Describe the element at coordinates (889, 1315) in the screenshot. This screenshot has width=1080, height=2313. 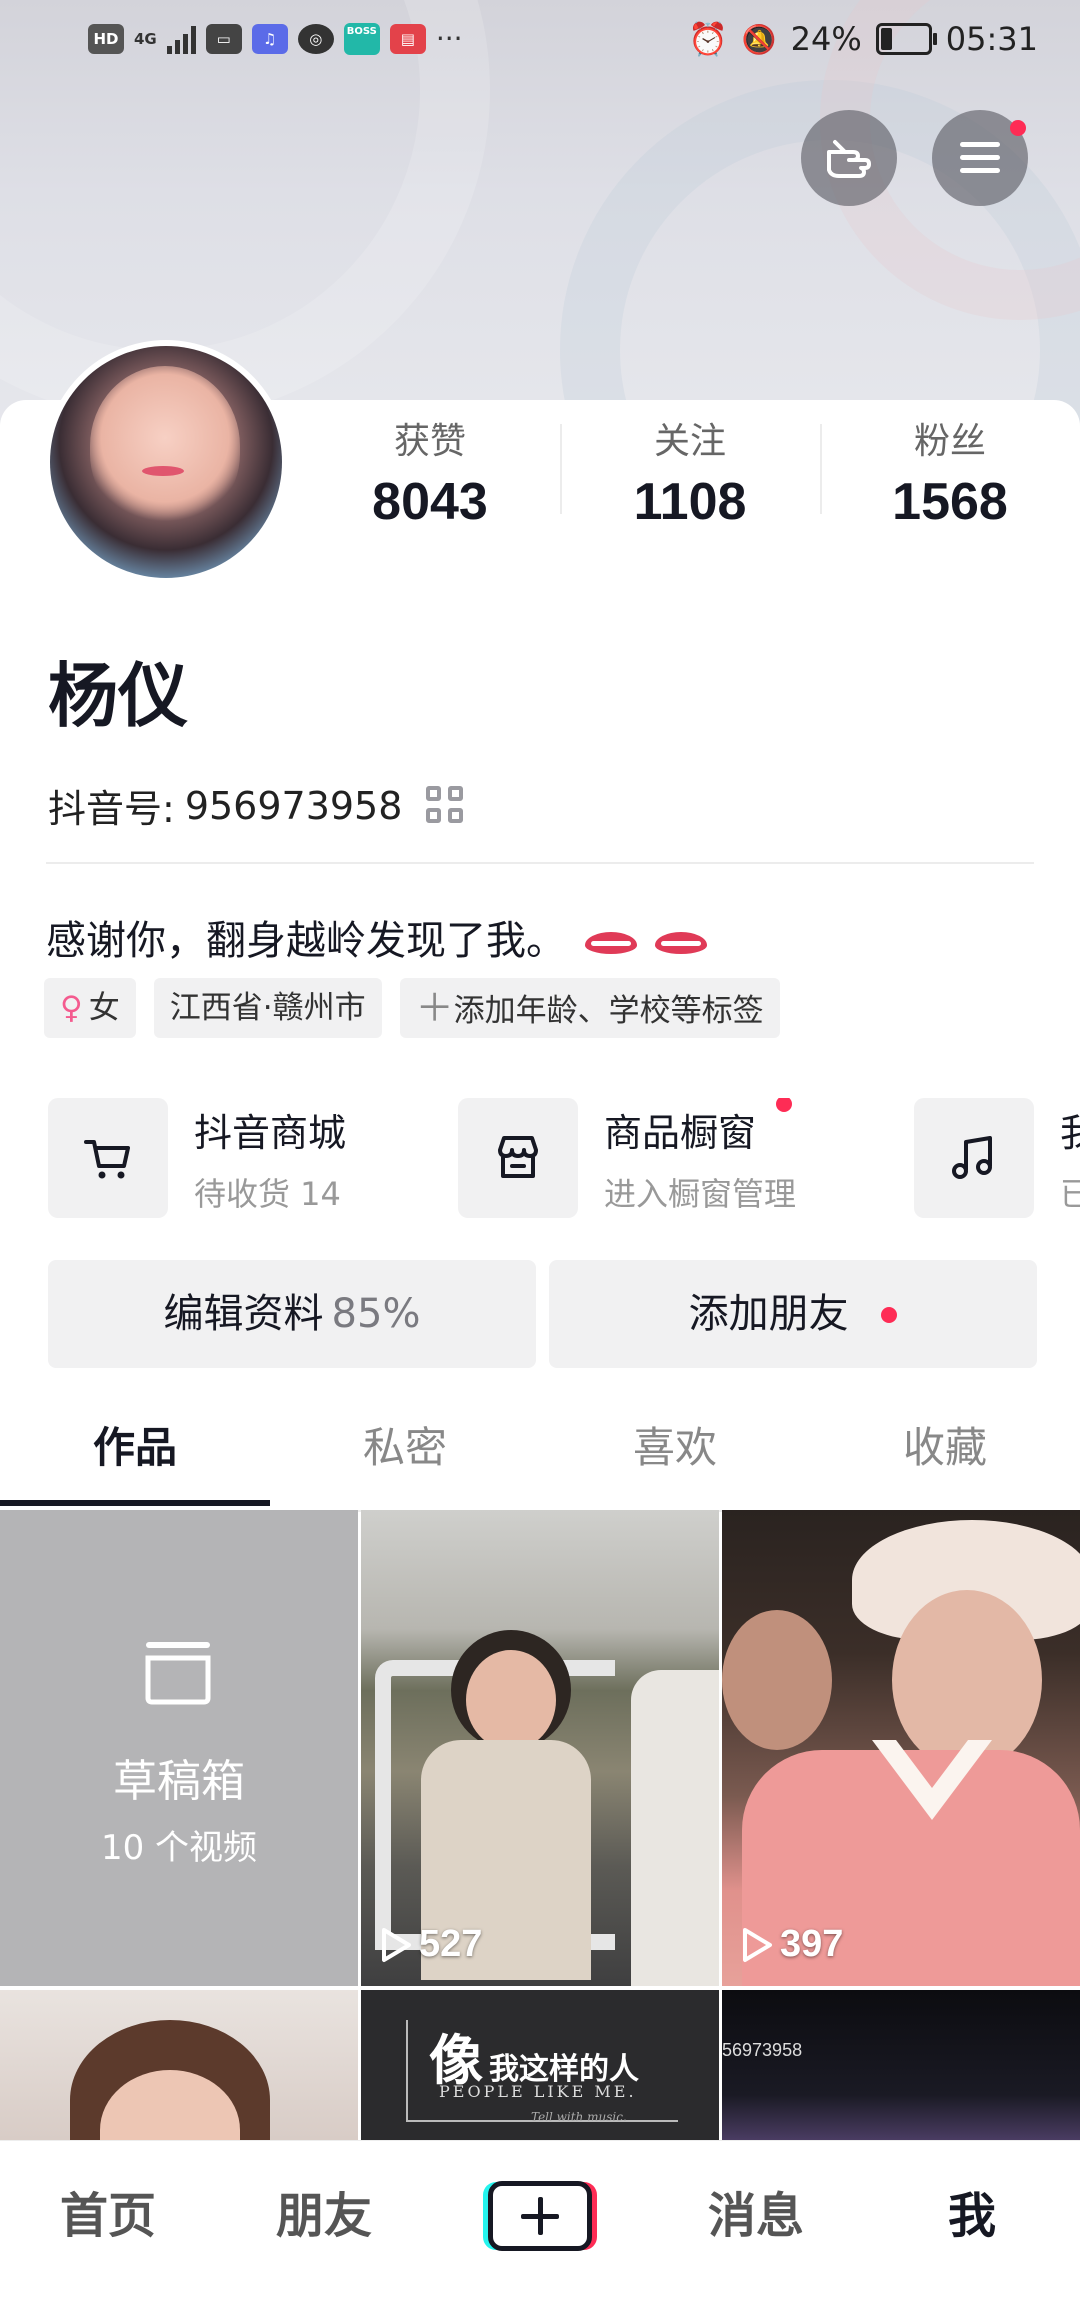
I see `add-friends-badge-dot` at that location.